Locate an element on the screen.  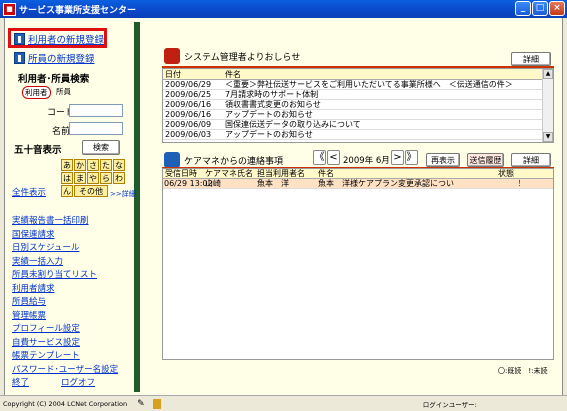
contact-row: 06/29 13:02 山崎 魚本 洋 魚本 洋様ケアプラン変更承認につい ！ is located at coordinates (358, 184).